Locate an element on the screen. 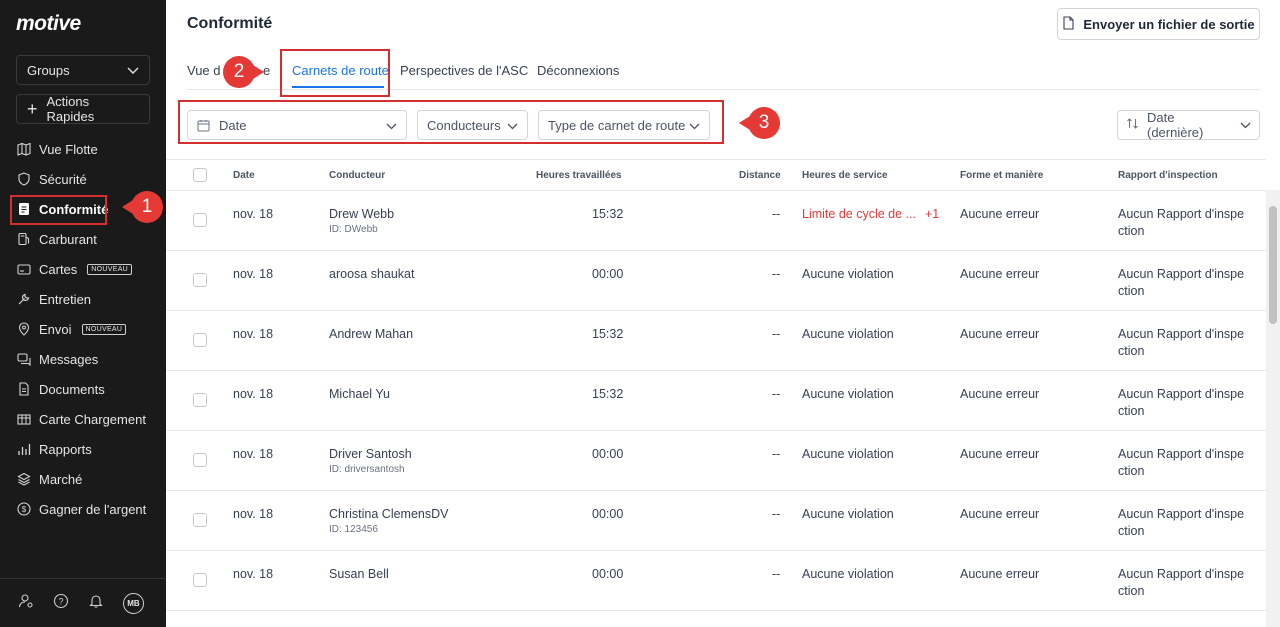 The width and height of the screenshot is (1280, 627). sidebar-item-load-board: Carte Chargement is located at coordinates (83, 419).